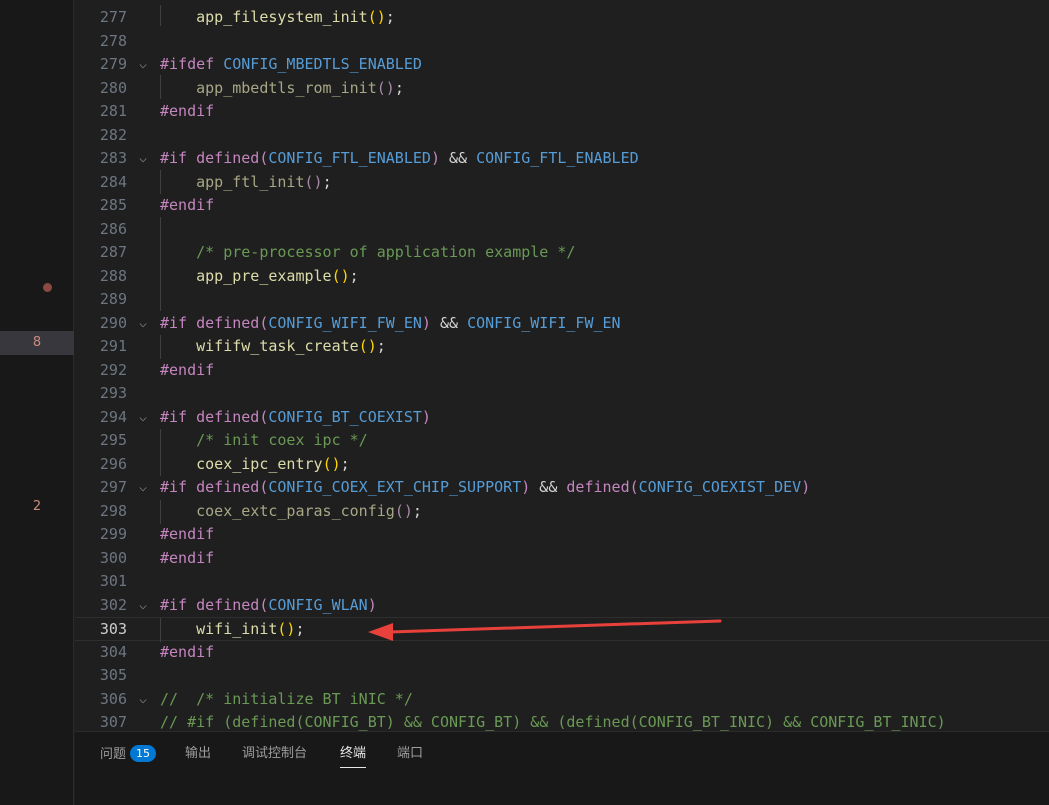 The image size is (1049, 805). I want to click on code-line: 288 app_pre_example();, so click(562, 277).